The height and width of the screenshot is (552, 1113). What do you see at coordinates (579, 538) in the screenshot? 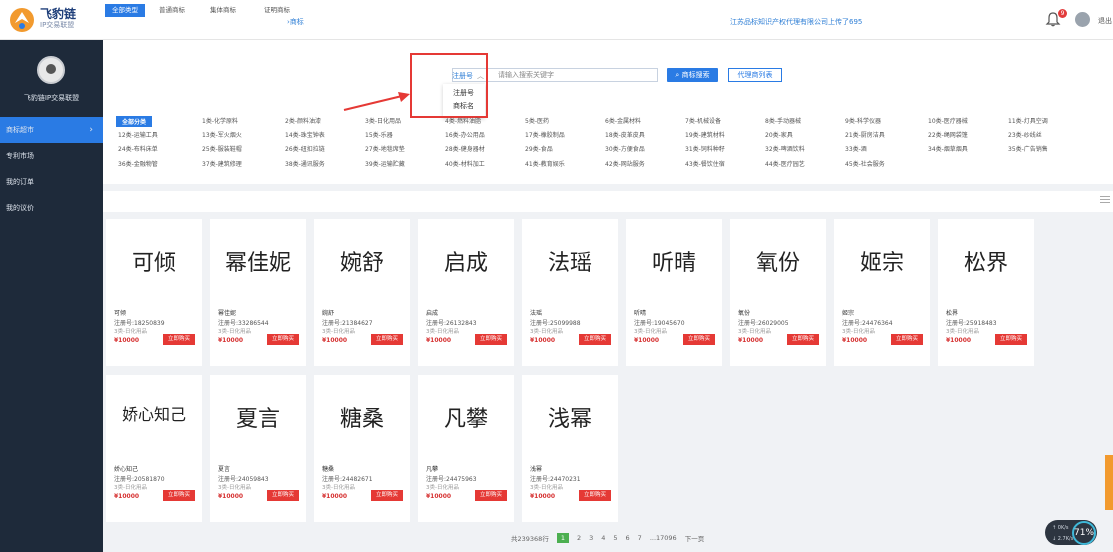
I see `page-button: 2` at bounding box center [579, 538].